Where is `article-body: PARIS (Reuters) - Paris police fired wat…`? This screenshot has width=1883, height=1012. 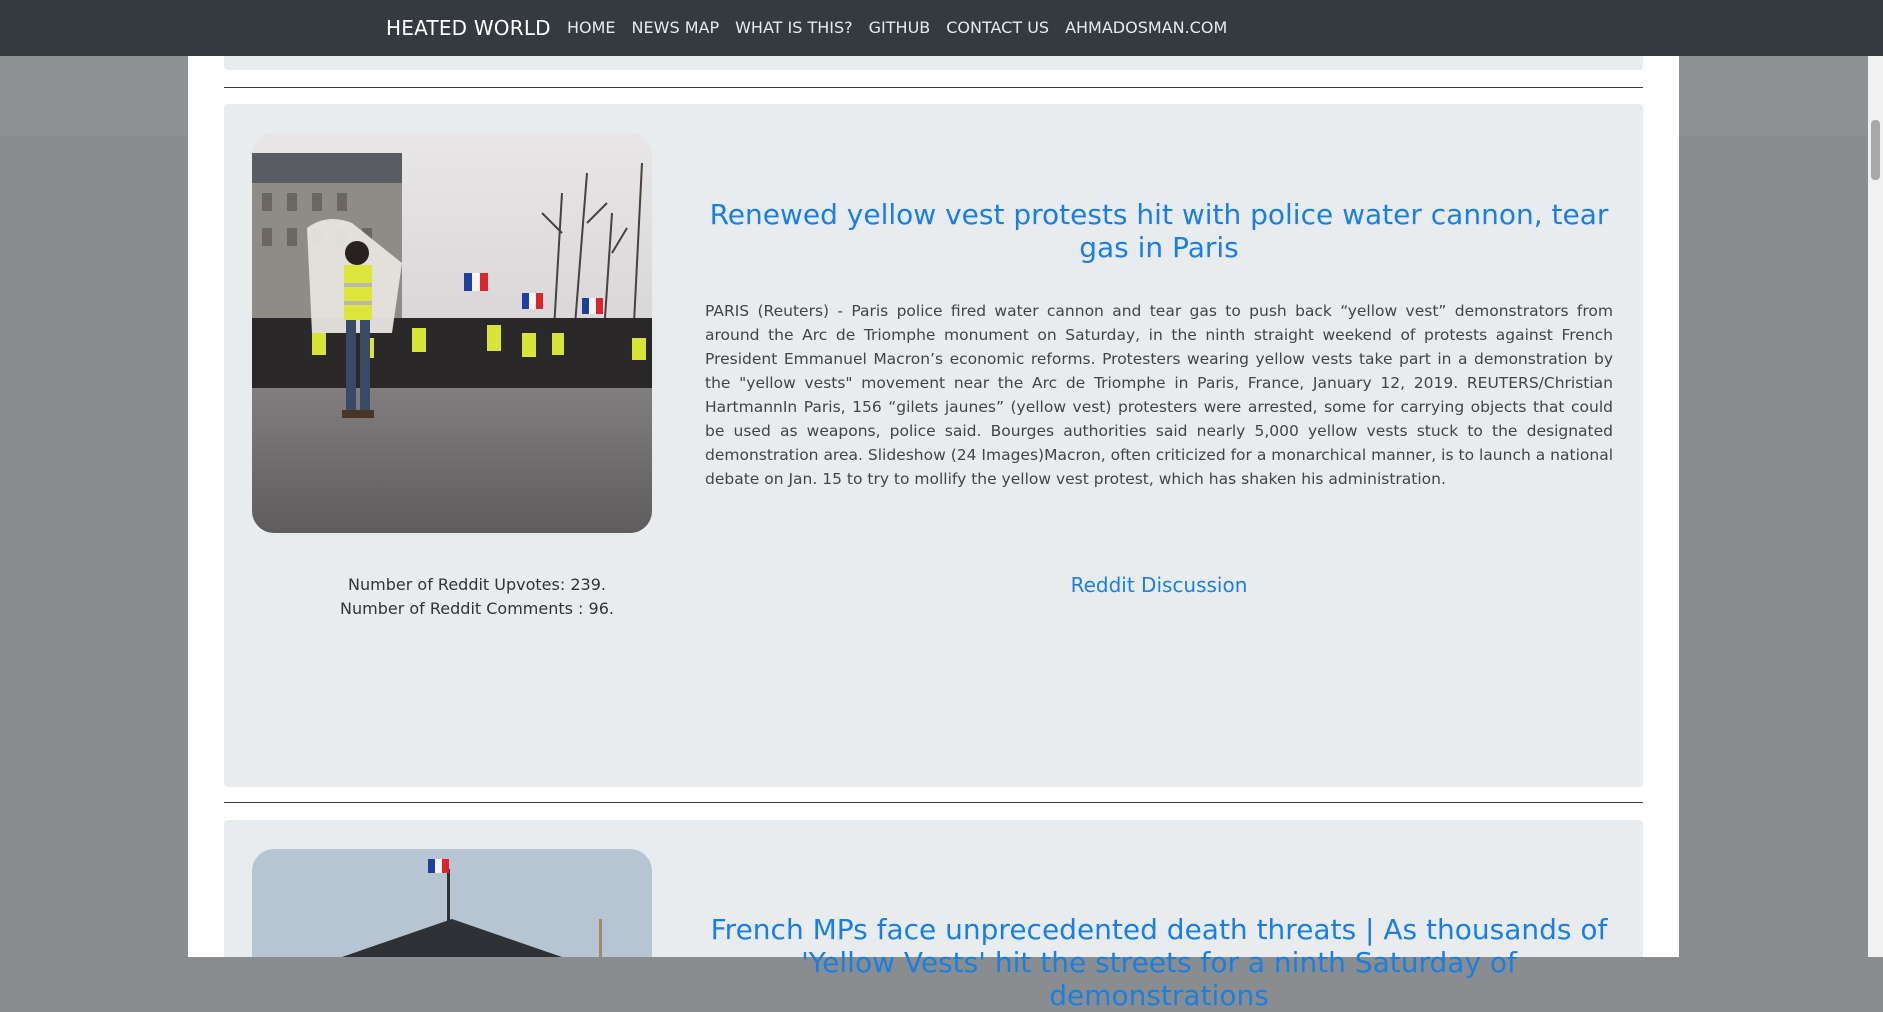
article-body: PARIS (Reuters) - Paris police fired wat… is located at coordinates (1159, 395).